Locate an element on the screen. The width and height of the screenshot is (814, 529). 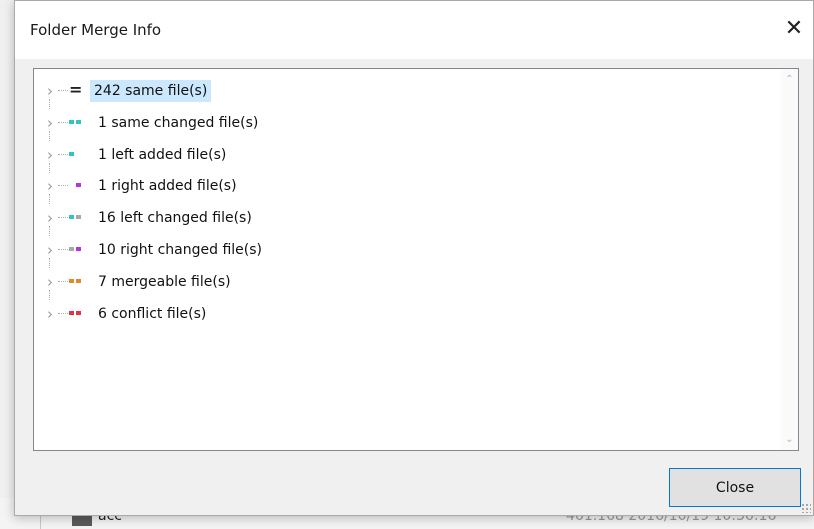
tree-item-label: 7 mergeable file(s) is located at coordinates (164, 281).